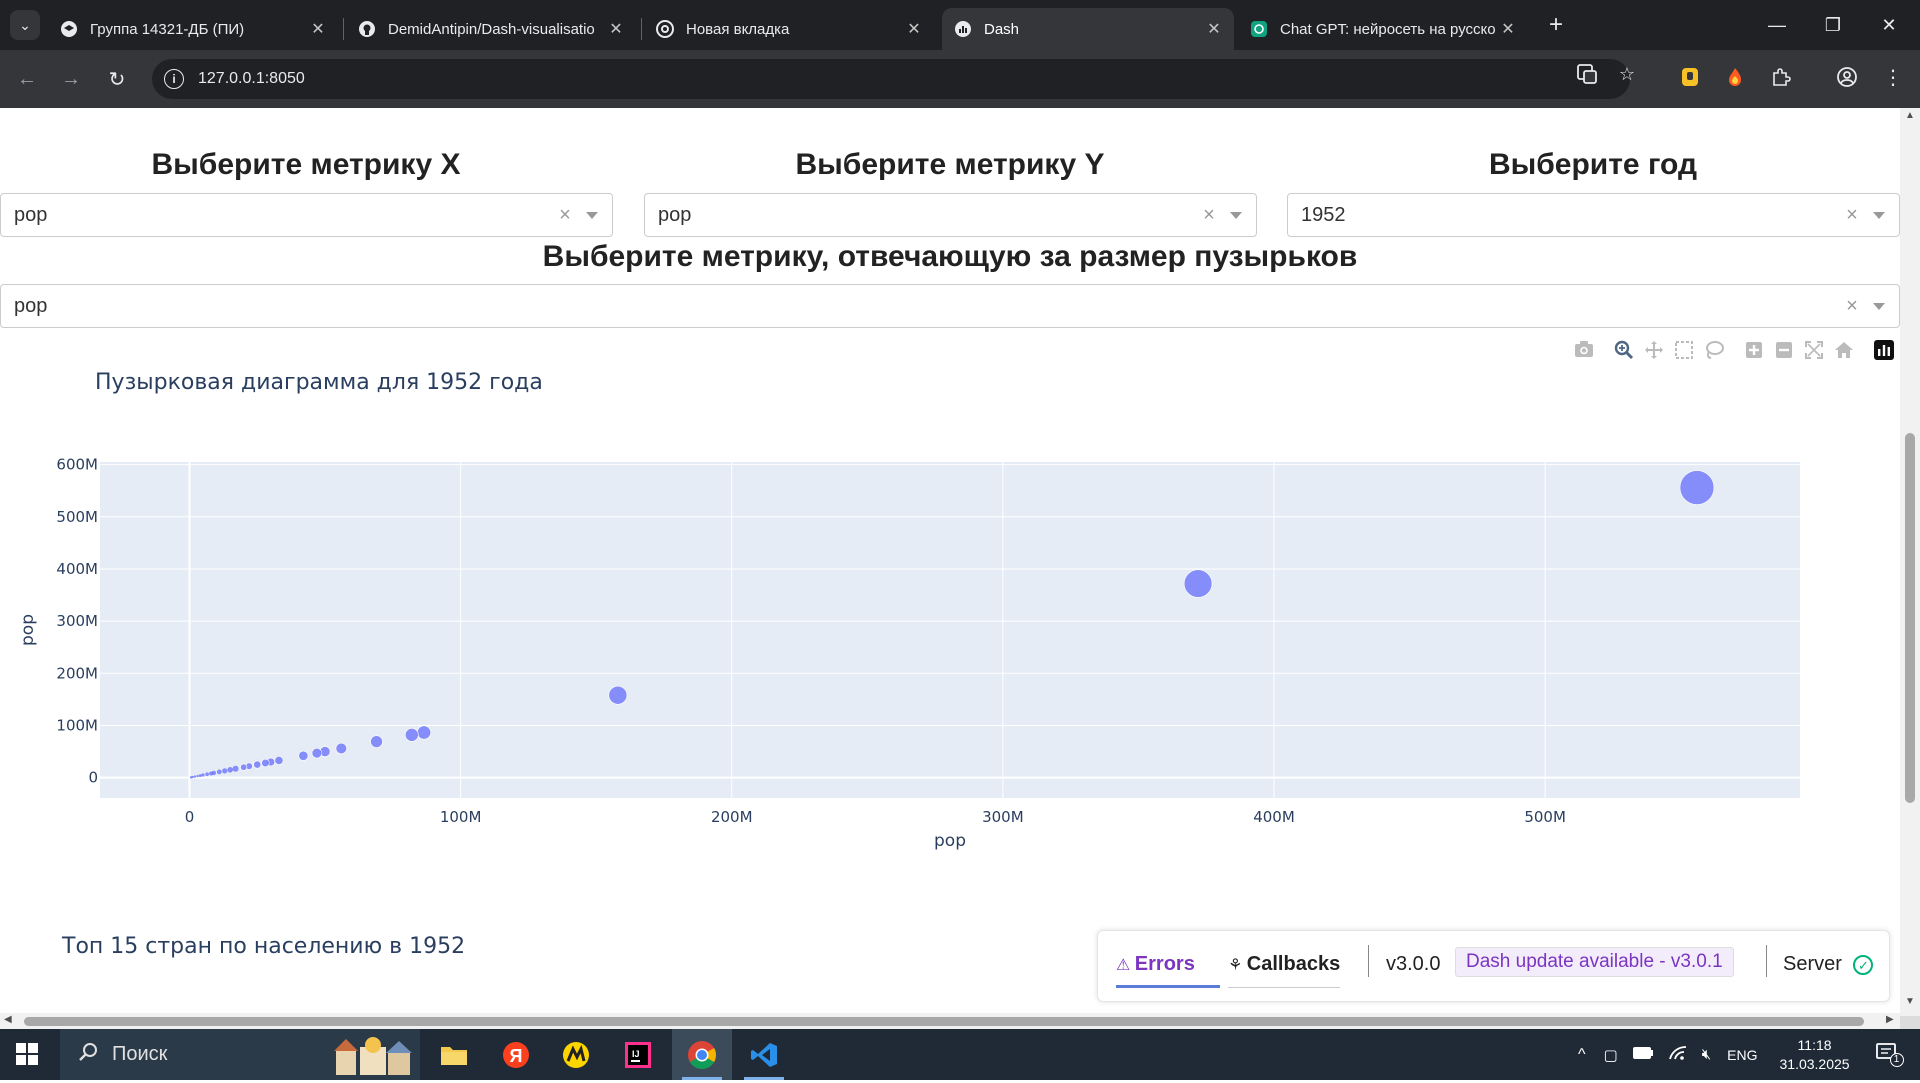 This screenshot has width=1920, height=1083. What do you see at coordinates (174, 79) in the screenshot?
I see `site-info-icon: i` at bounding box center [174, 79].